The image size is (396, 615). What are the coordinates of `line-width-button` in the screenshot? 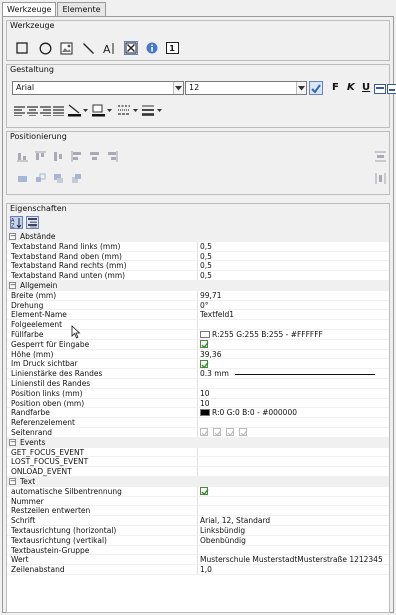 It's located at (152, 110).